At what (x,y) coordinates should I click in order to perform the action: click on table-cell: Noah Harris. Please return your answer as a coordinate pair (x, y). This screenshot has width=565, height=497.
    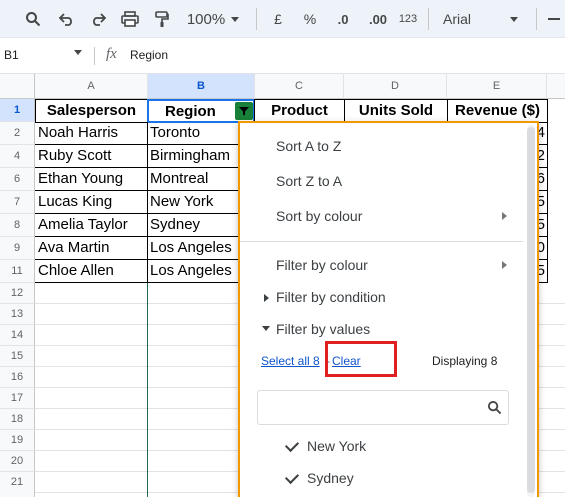
    Looking at the image, I should click on (91, 133).